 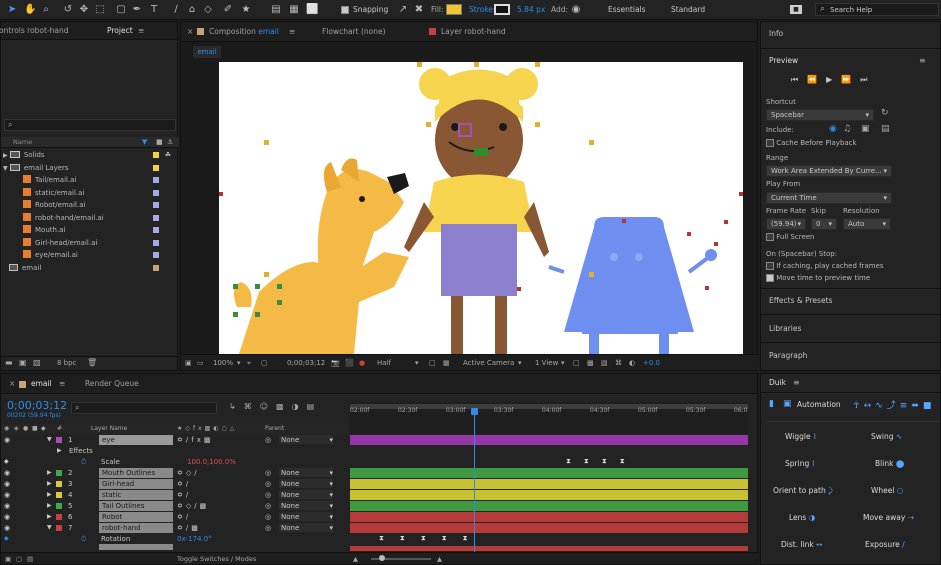 What do you see at coordinates (299, 406) in the screenshot?
I see `motion-blur-icon: ◑` at bounding box center [299, 406].